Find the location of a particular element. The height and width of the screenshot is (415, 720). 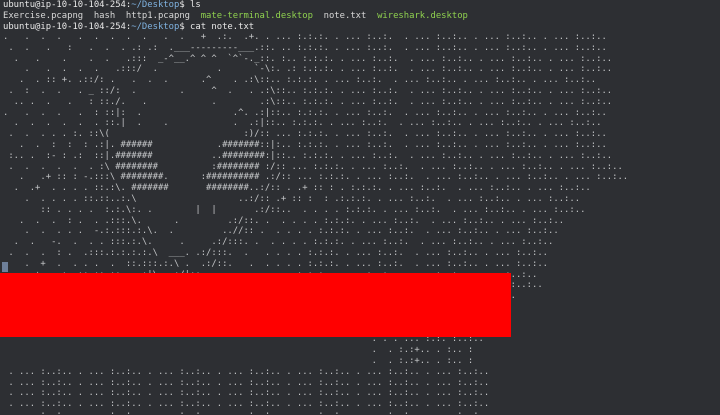

prompt-line-ls: ubuntu@ip-10-10-104-254:~/Desktop$ ls is located at coordinates (102, 5).